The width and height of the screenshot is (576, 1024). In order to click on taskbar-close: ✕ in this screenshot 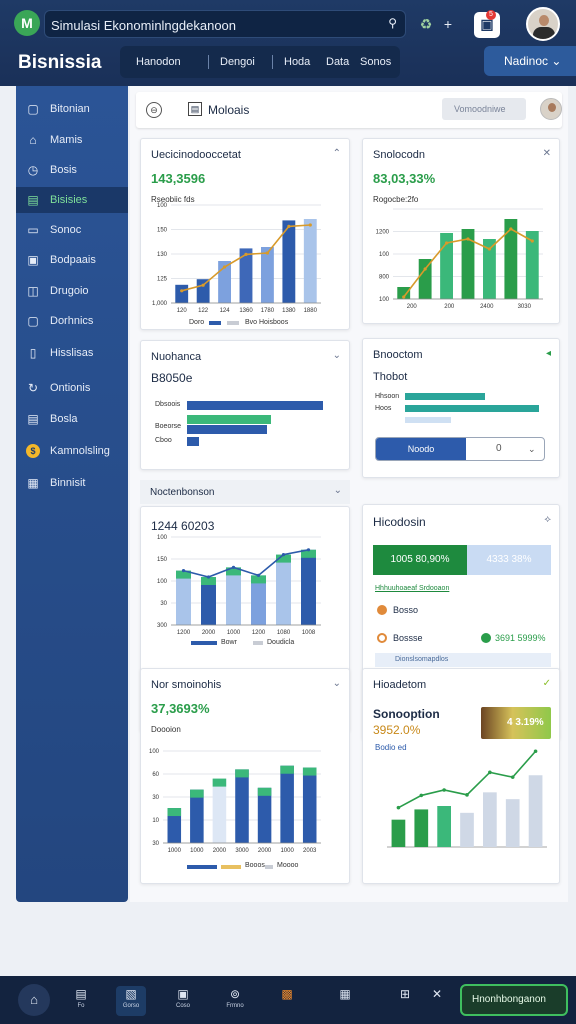, I will do `click(437, 1001)`.